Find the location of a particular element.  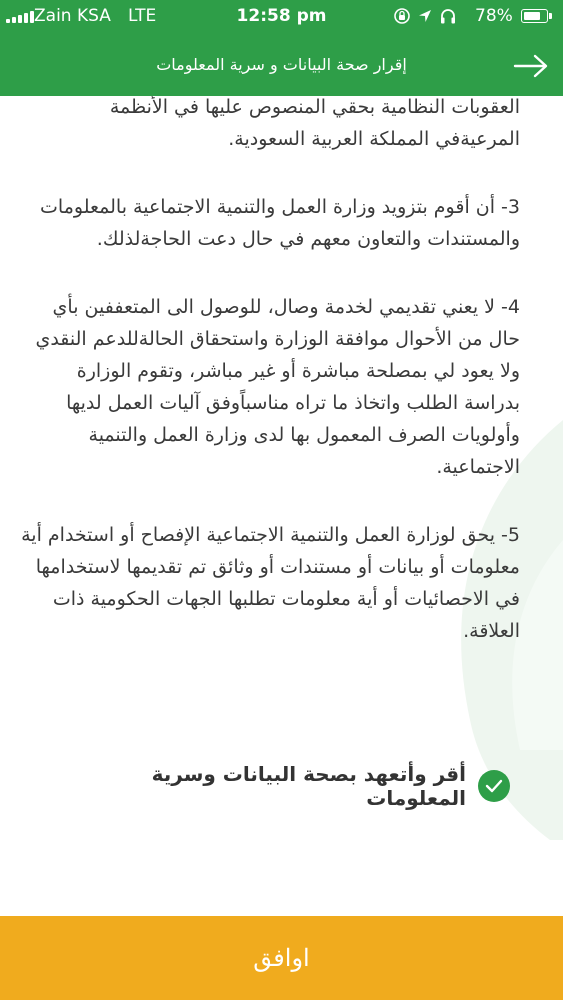

check-circle-icon is located at coordinates (494, 786).